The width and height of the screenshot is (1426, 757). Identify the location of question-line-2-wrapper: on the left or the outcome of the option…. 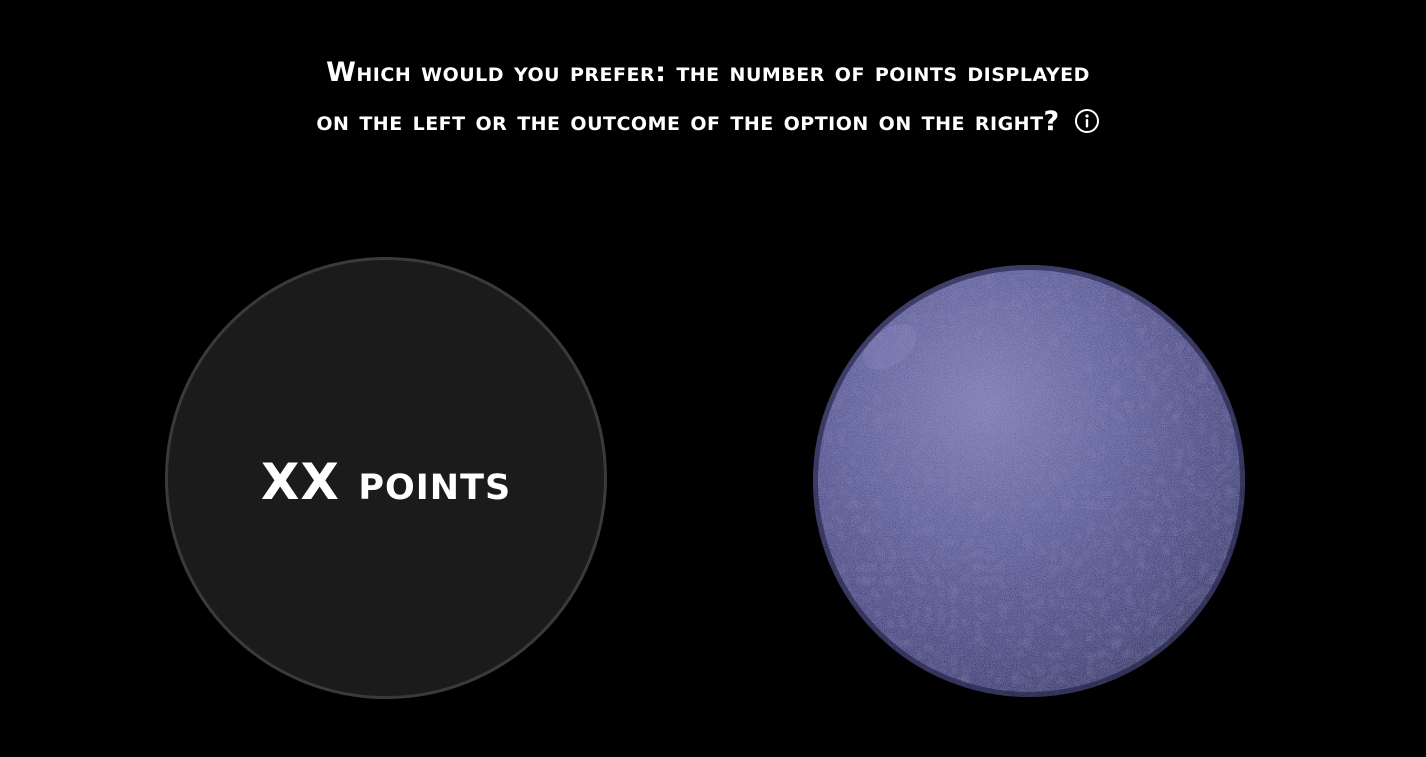
(708, 121).